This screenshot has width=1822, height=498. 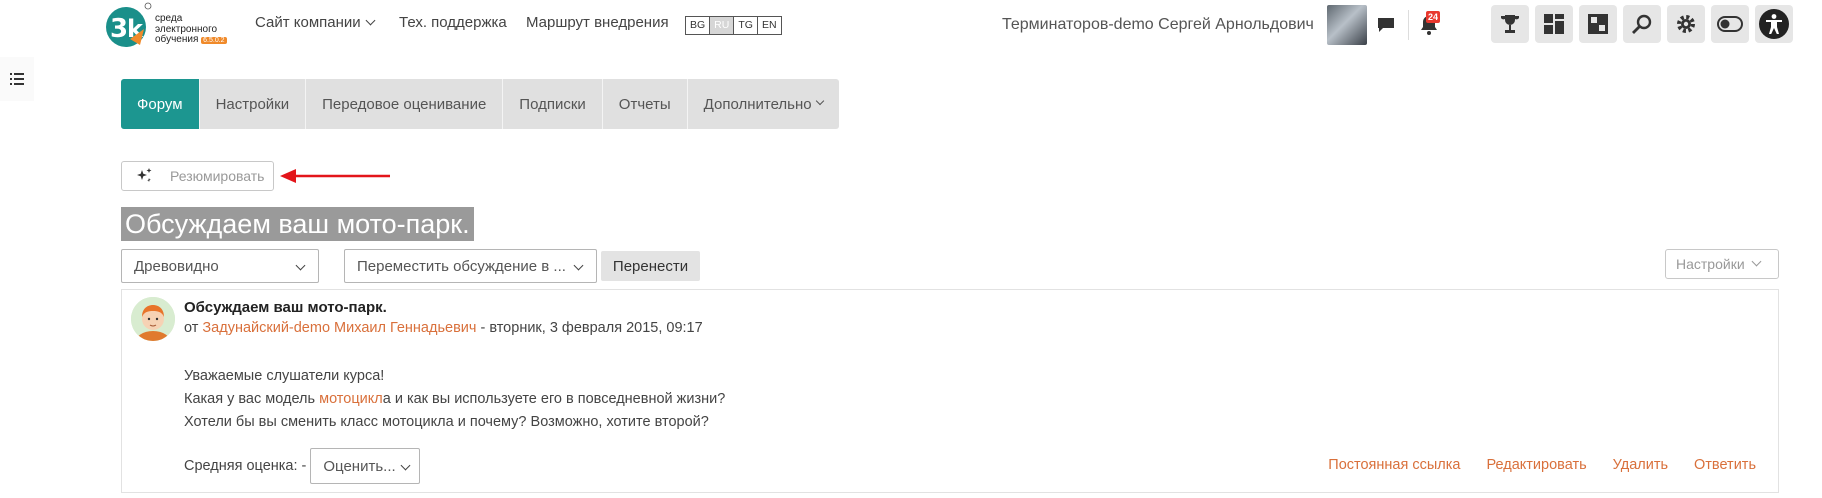 What do you see at coordinates (351, 399) in the screenshot?
I see `glossary-link: мотоцикл` at bounding box center [351, 399].